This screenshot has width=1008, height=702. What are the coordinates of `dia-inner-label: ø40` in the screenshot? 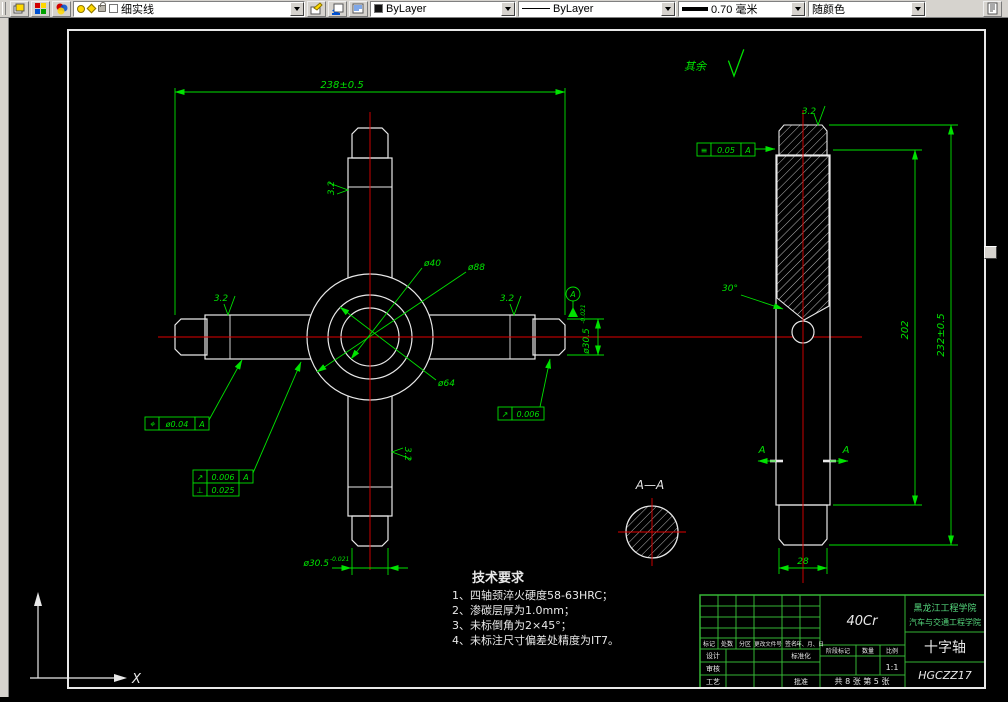 It's located at (432, 264).